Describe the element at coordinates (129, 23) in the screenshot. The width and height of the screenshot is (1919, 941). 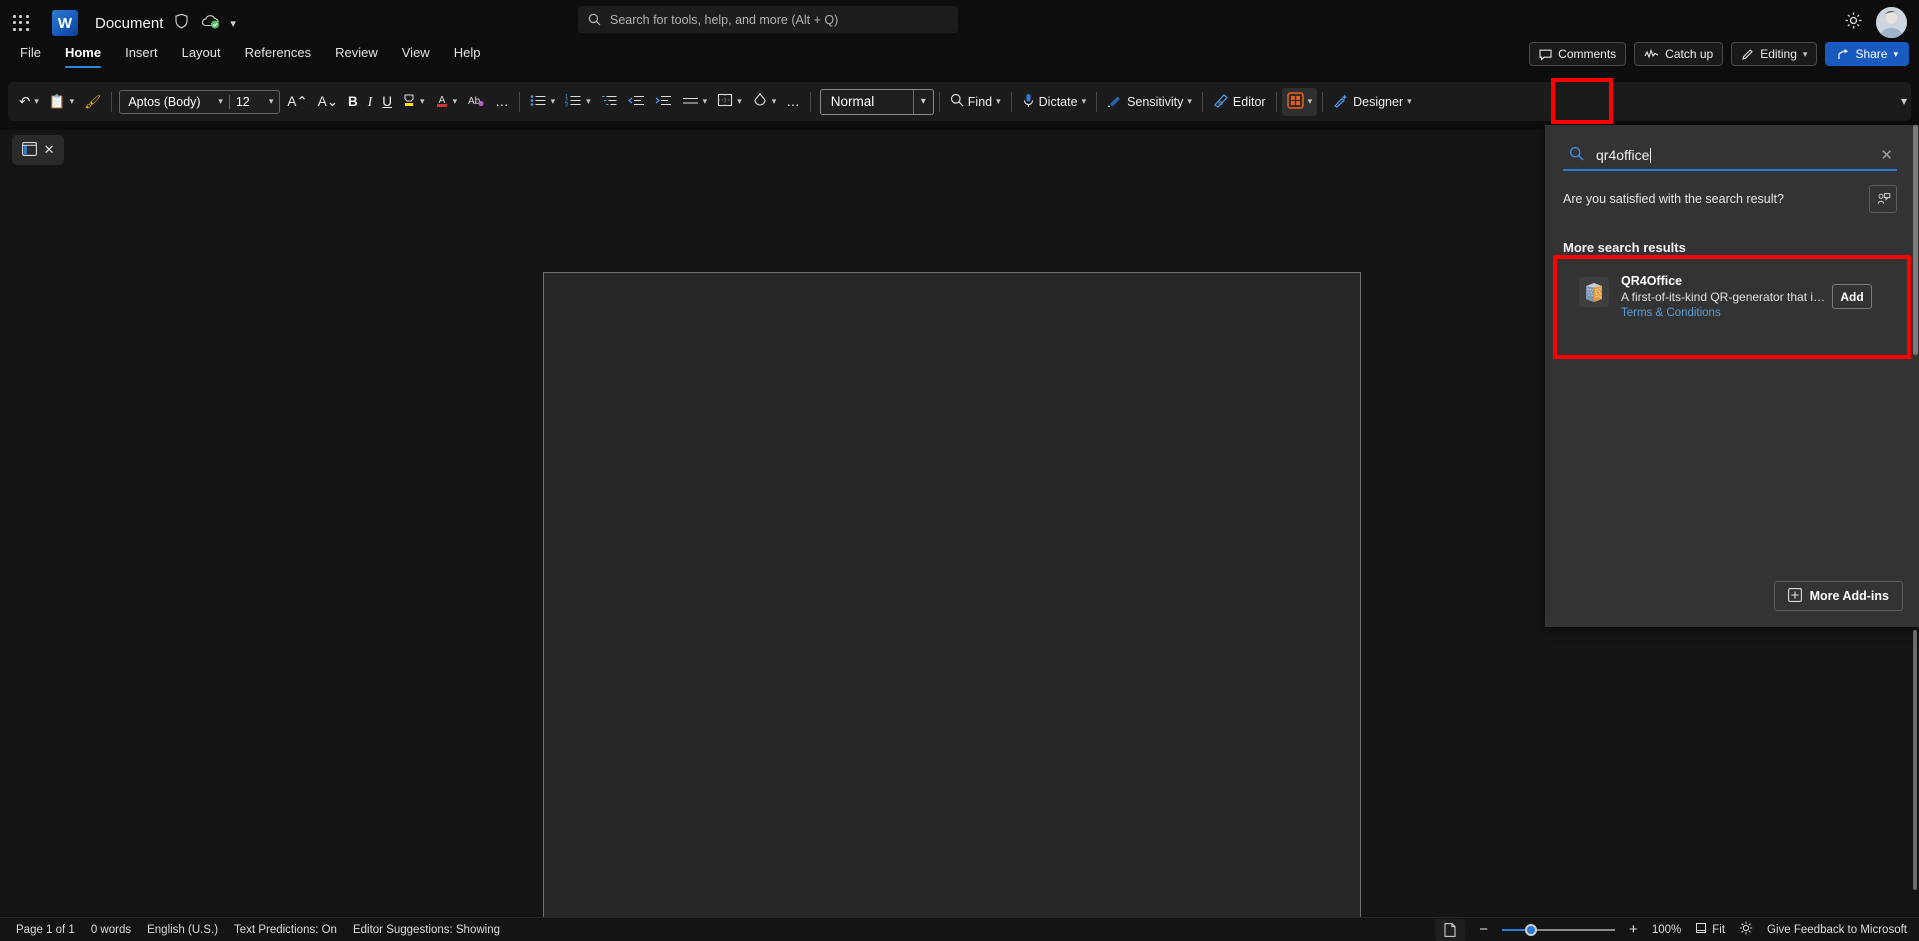
I see `document-title: Document` at that location.